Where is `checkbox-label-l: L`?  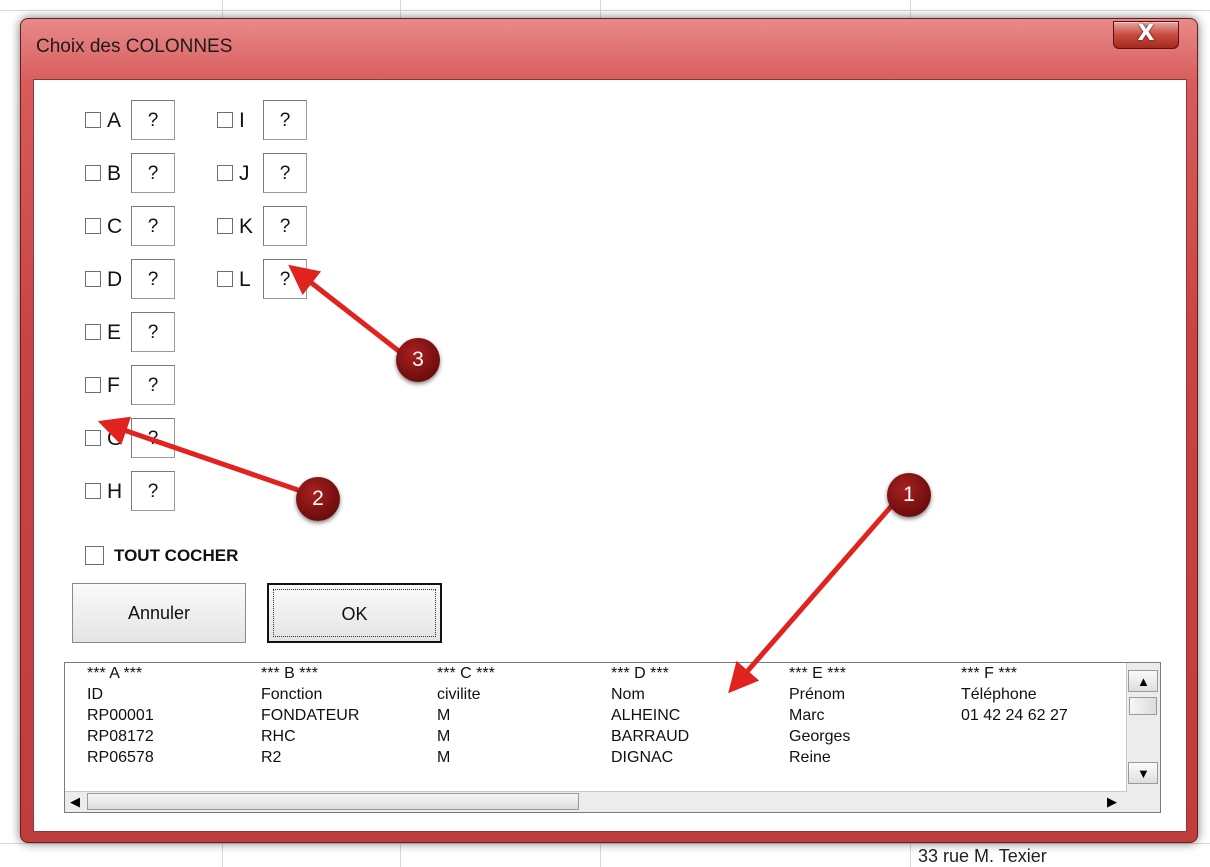 checkbox-label-l: L is located at coordinates (245, 280).